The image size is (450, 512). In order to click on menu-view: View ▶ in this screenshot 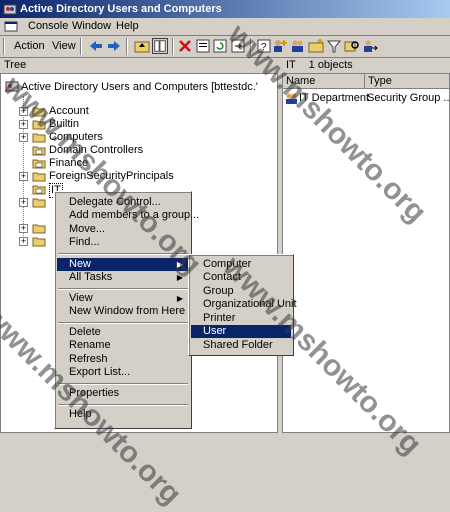, I will do `click(123, 298)`.